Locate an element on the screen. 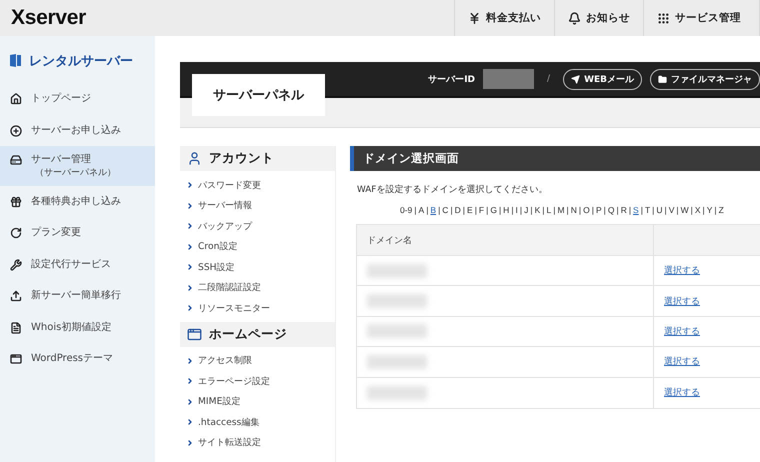 The height and width of the screenshot is (462, 760). section-title: ドメイン選択画面 is located at coordinates (555, 158).